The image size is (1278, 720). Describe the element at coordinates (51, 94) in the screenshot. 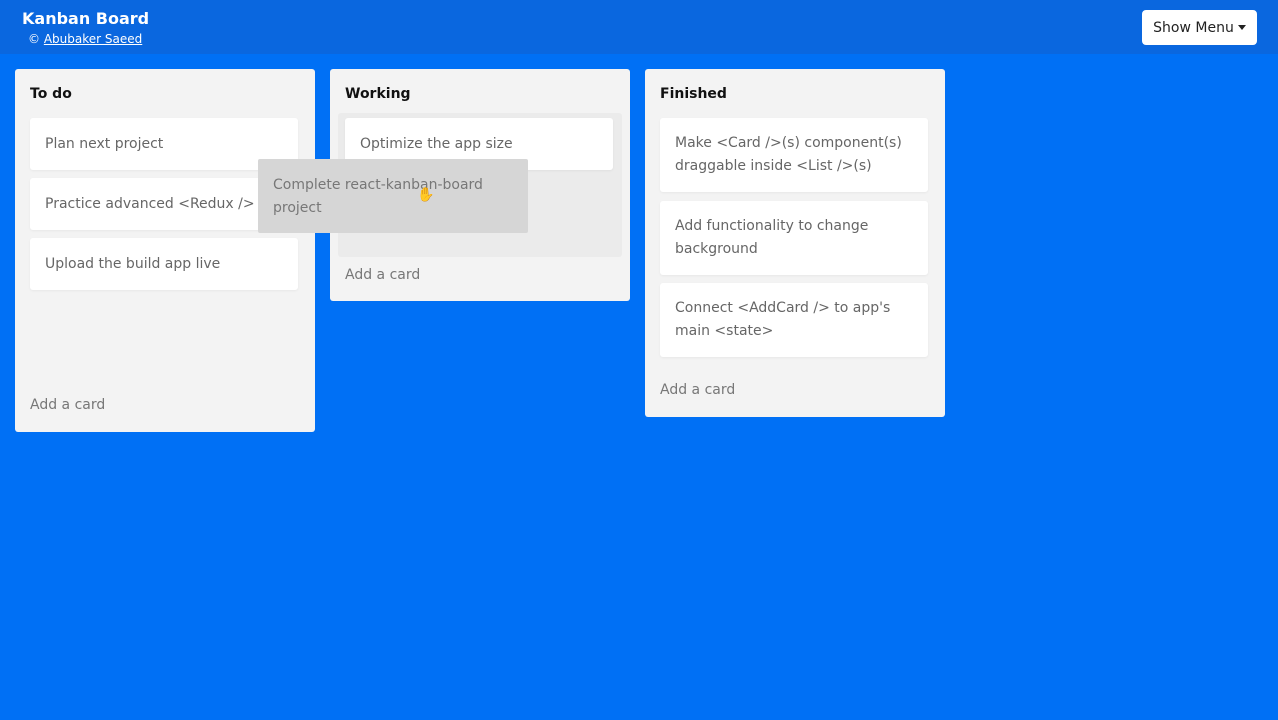

I see `list-title: To do` at that location.